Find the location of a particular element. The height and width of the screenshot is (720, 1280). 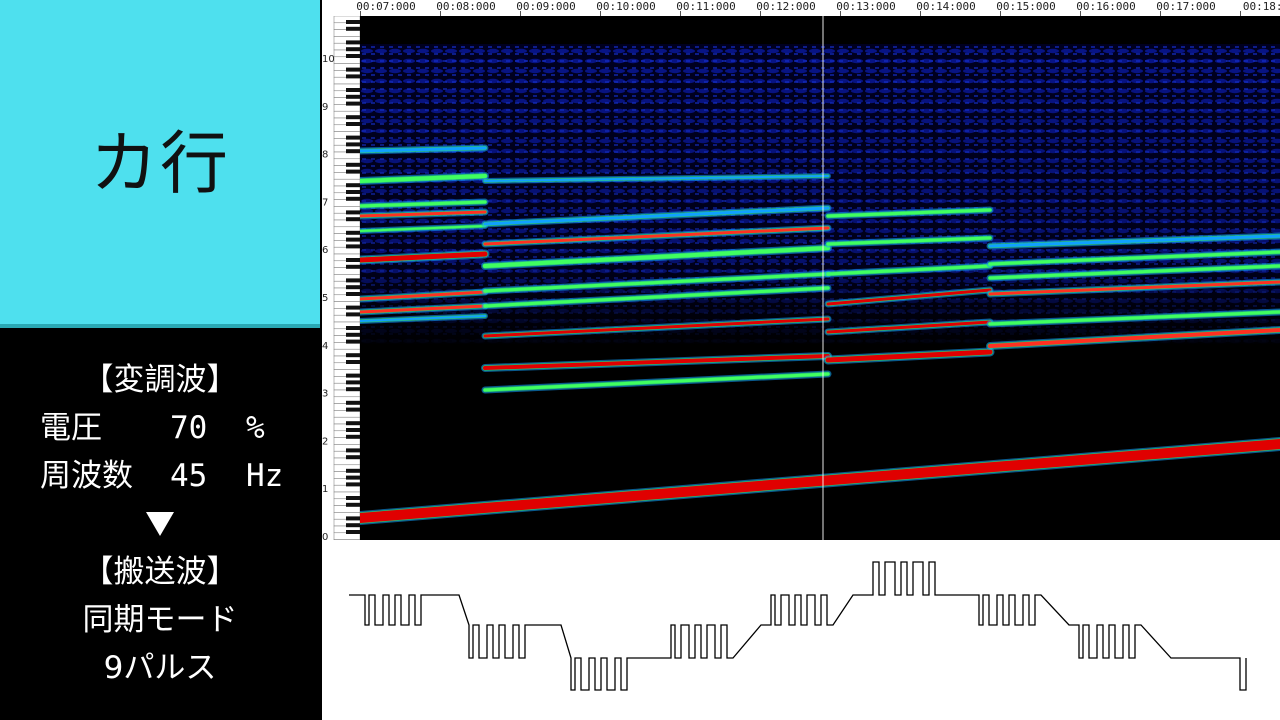

octave-label: 9 is located at coordinates (325, 107).